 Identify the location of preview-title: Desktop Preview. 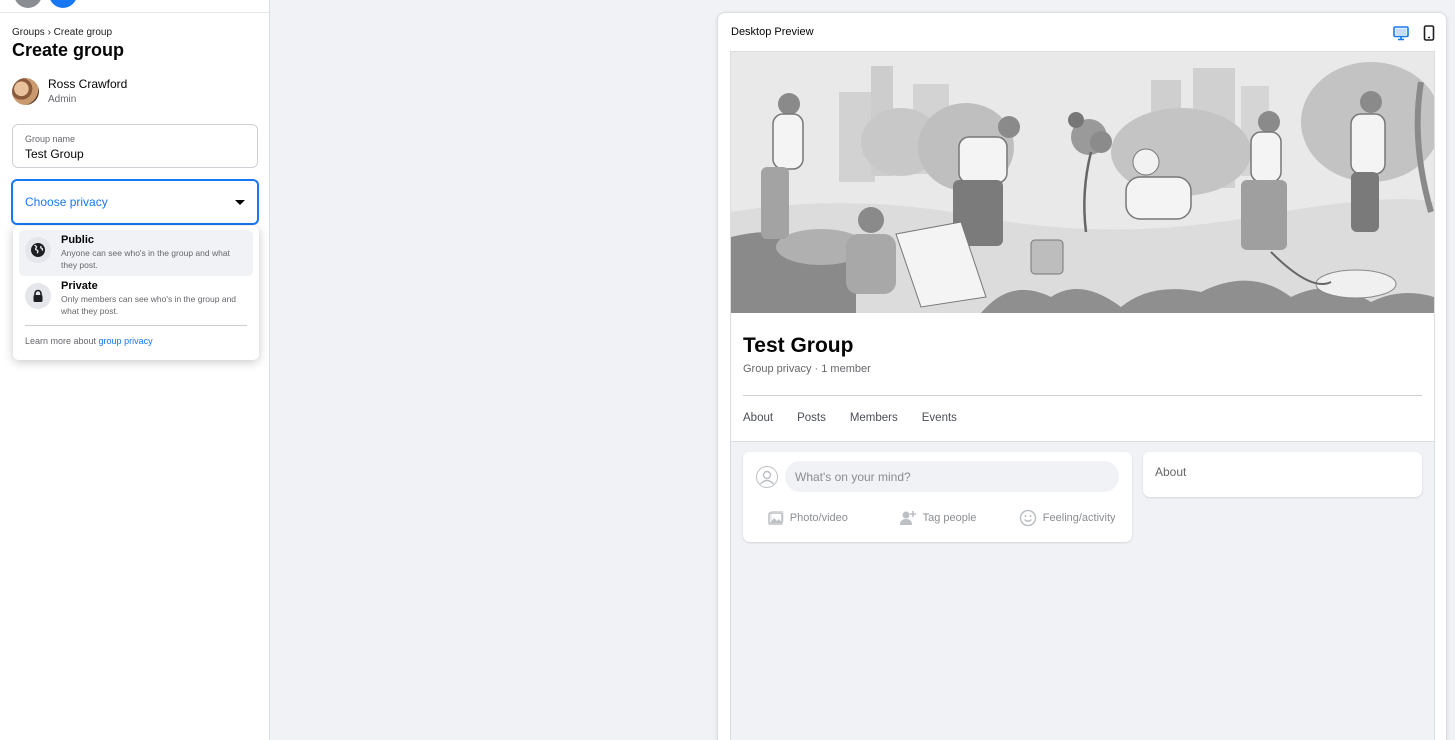
(772, 32).